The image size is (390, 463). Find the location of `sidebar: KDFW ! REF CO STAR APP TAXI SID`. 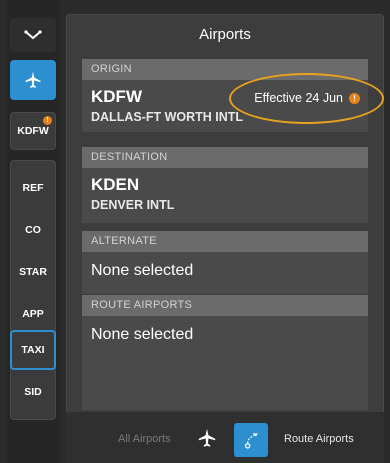

sidebar: KDFW ! REF CO STAR APP TAXI SID is located at coordinates (33, 231).